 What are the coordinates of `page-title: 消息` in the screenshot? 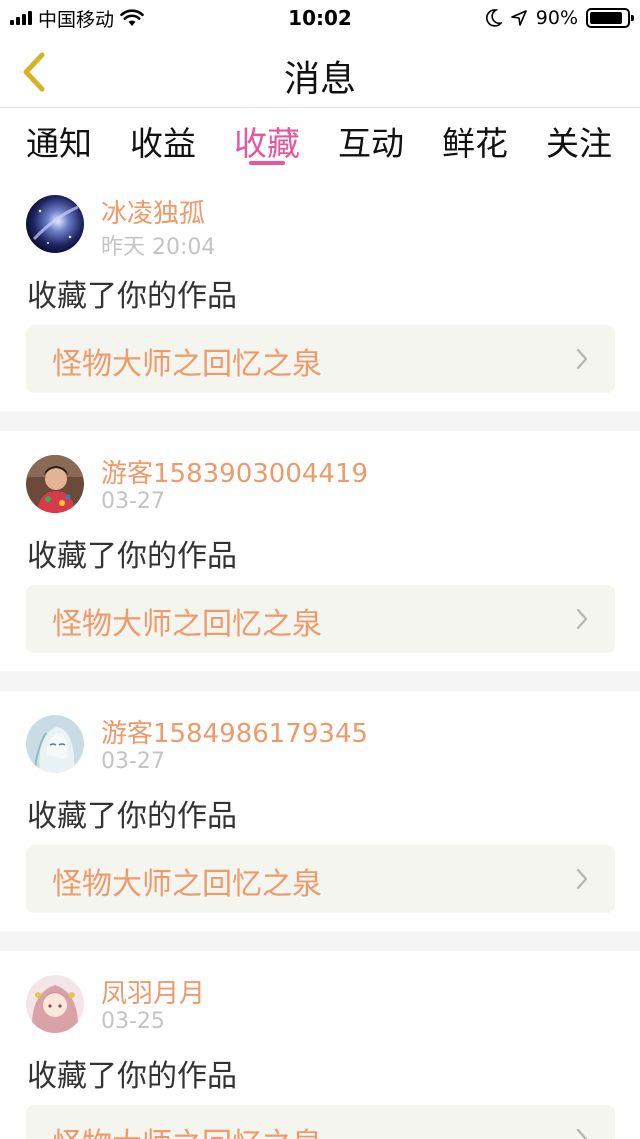 It's located at (319, 79).